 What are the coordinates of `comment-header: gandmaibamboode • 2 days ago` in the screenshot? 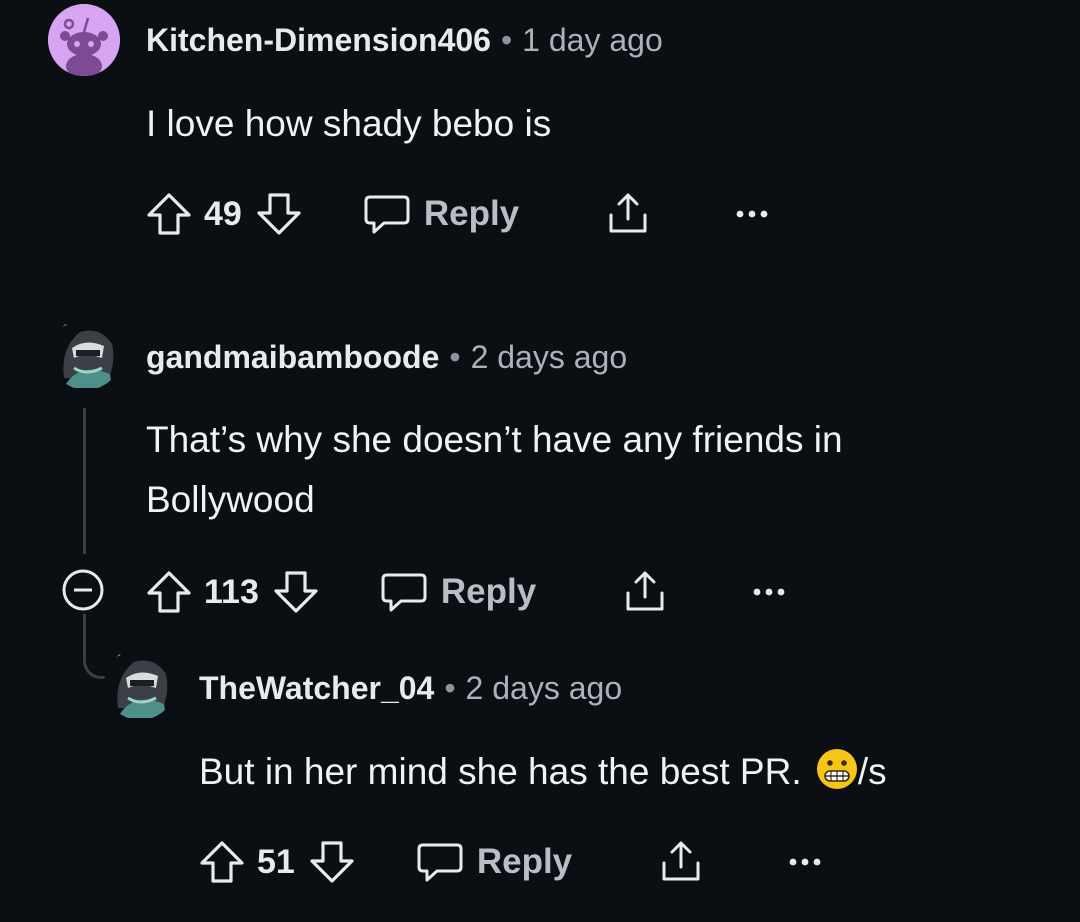 It's located at (386, 357).